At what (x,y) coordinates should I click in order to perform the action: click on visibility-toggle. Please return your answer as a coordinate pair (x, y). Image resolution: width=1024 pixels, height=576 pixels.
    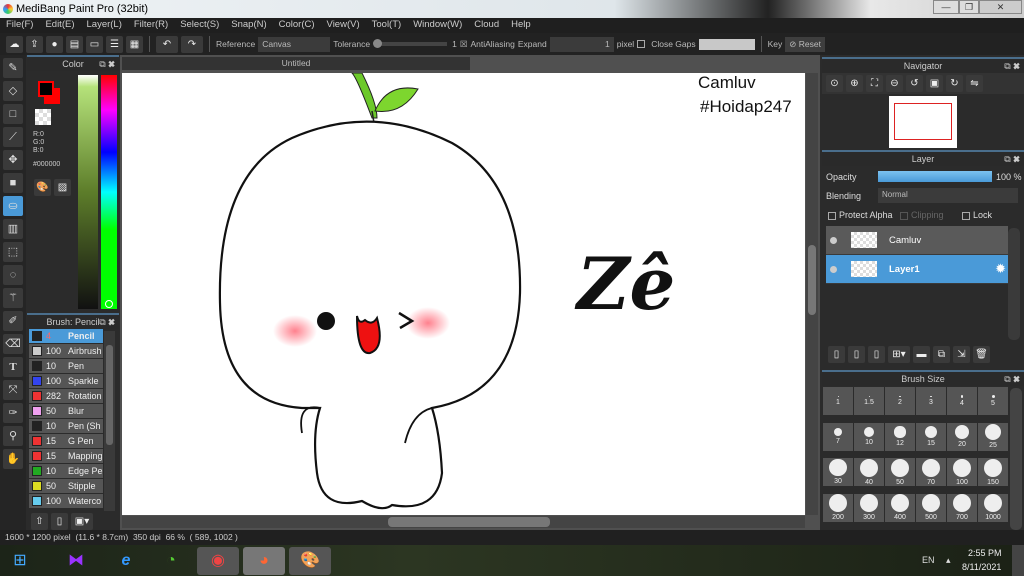
    Looking at the image, I should click on (833, 240).